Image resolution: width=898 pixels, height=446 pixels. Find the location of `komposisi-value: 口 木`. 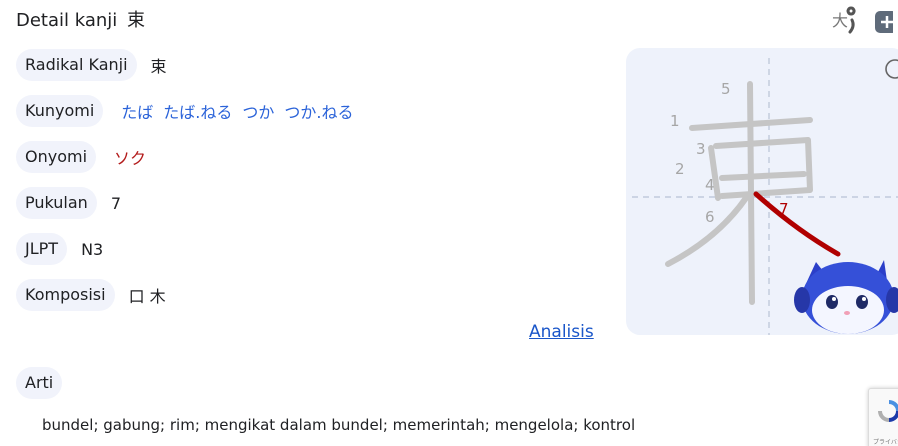

komposisi-value: 口 木 is located at coordinates (147, 295).